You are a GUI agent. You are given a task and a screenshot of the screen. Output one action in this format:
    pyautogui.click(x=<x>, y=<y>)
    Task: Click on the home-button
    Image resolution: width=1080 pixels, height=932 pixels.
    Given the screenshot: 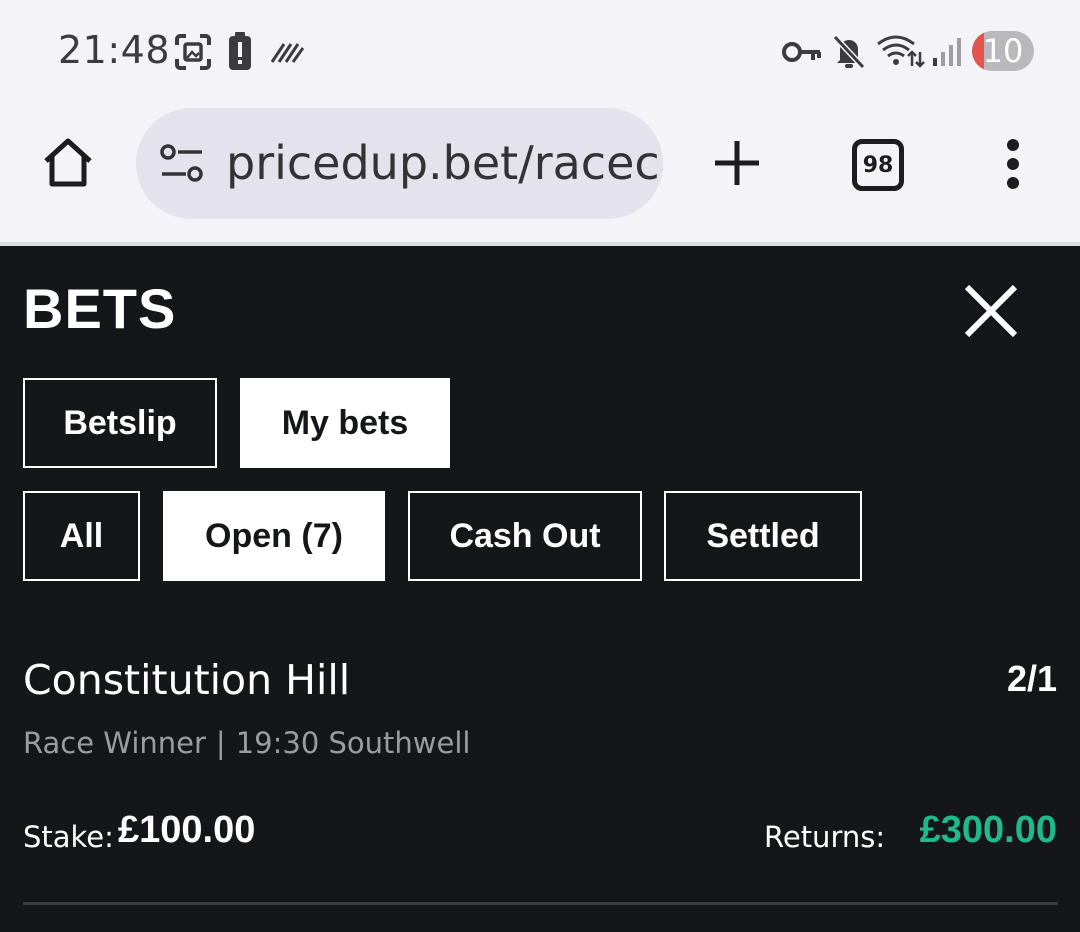 What is the action you would take?
    pyautogui.click(x=68, y=162)
    